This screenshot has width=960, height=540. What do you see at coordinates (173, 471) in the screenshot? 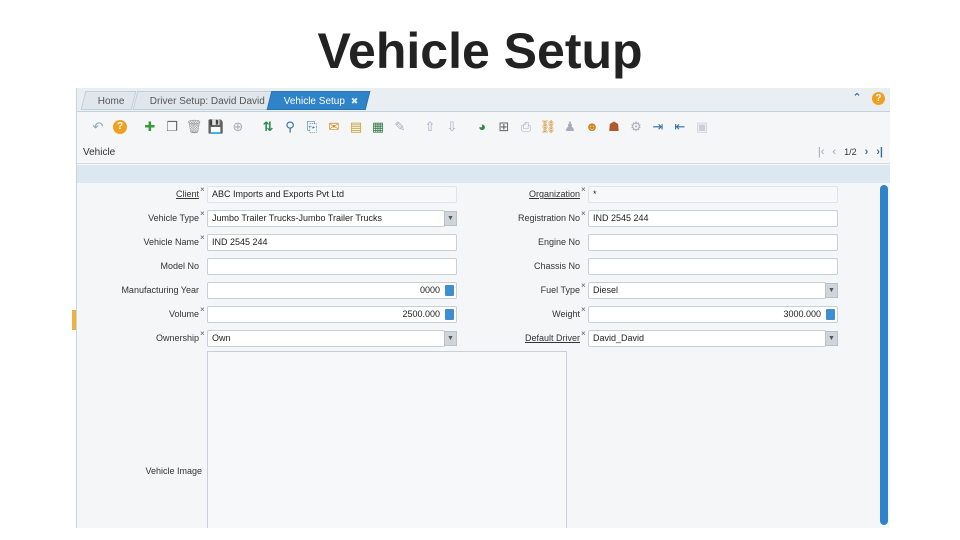
I see `vehicle-image-label: Vehicle Image` at bounding box center [173, 471].